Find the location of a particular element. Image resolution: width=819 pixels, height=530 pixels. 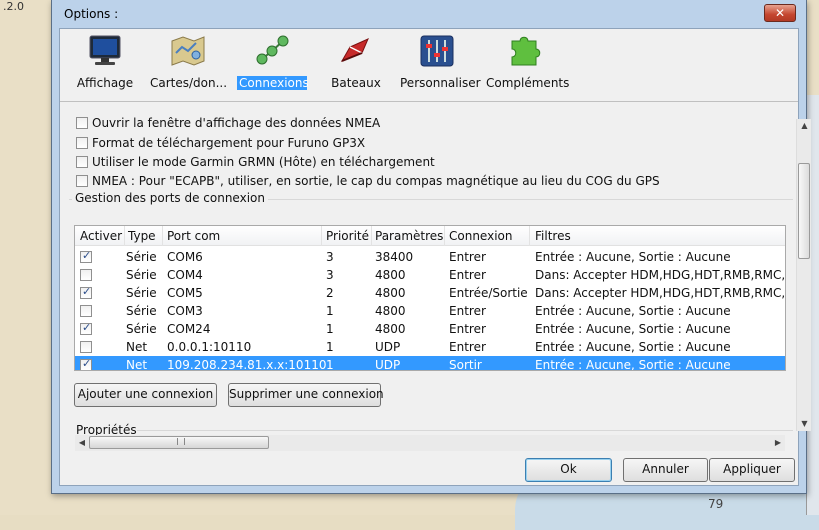

properties-title: Propriétés is located at coordinates (106, 429).